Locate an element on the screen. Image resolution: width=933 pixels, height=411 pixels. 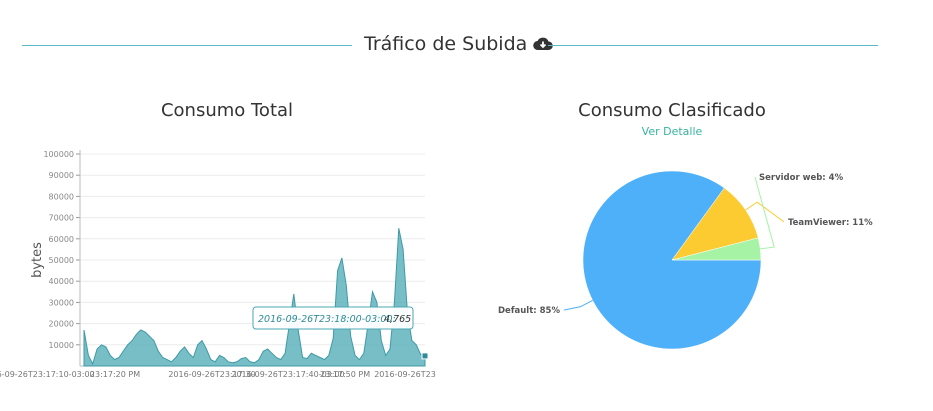
data-label-connector is located at coordinates (578, 305).